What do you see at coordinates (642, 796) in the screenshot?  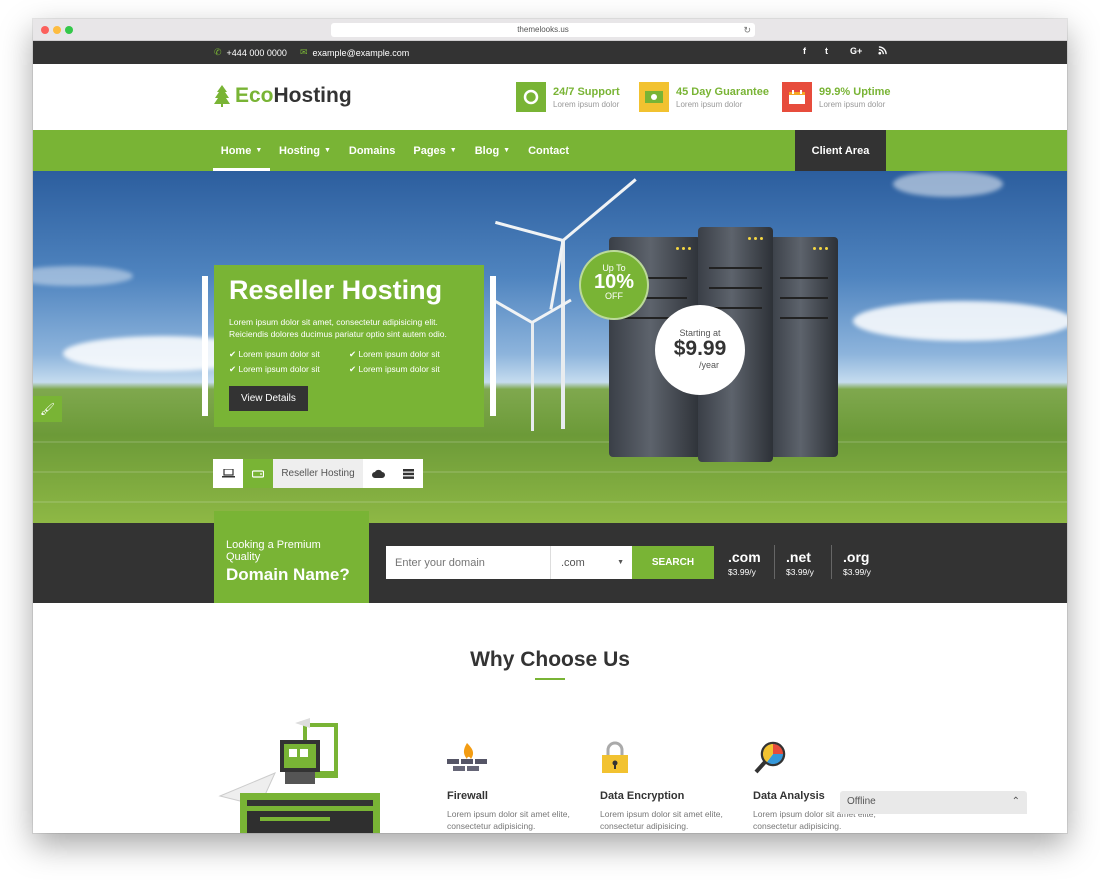 I see `feature-title: Data Encryption` at bounding box center [642, 796].